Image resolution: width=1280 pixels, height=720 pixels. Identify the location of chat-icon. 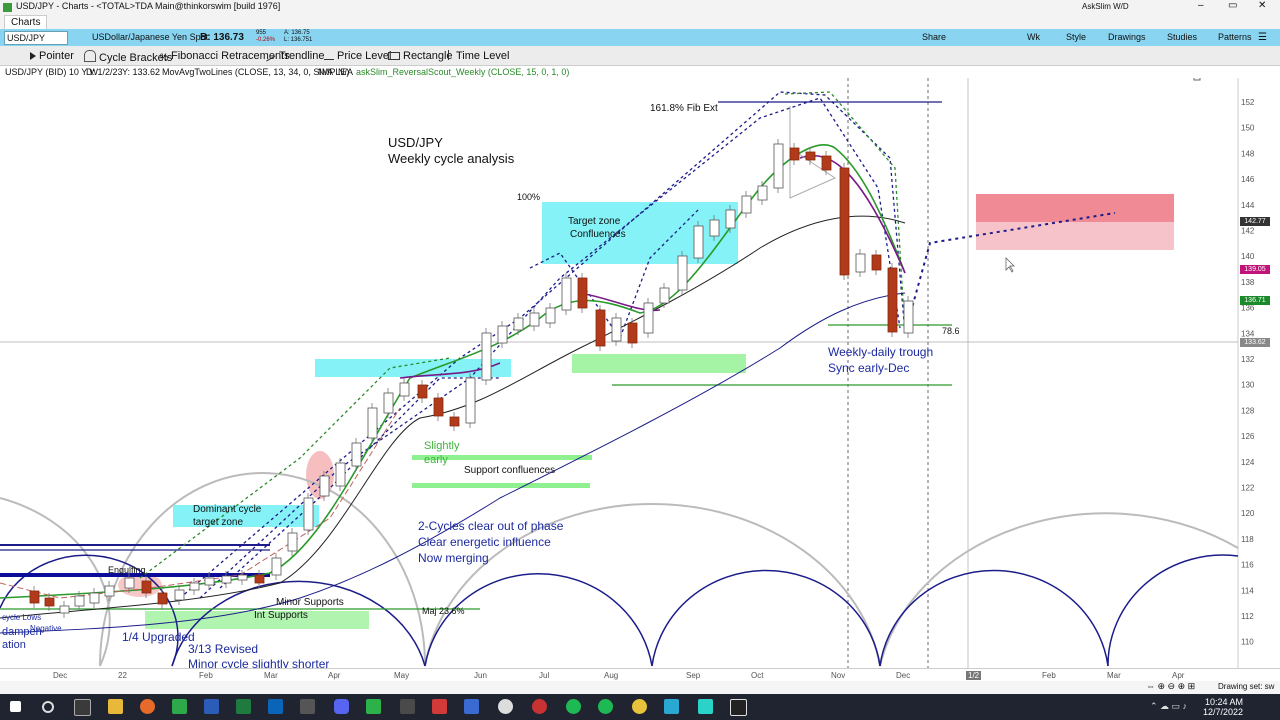
(373, 706).